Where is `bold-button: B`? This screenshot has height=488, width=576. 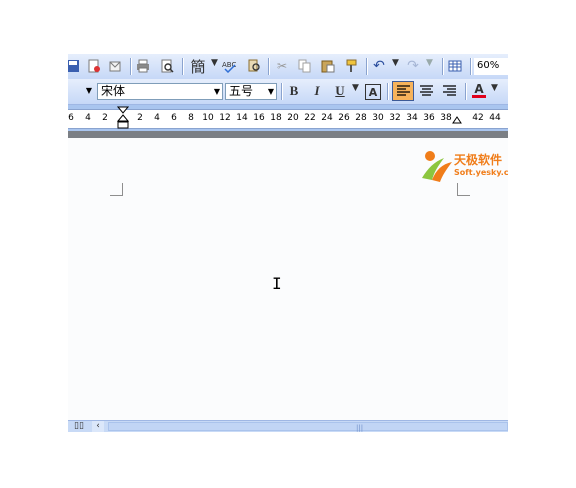
bold-button: B is located at coordinates (294, 91).